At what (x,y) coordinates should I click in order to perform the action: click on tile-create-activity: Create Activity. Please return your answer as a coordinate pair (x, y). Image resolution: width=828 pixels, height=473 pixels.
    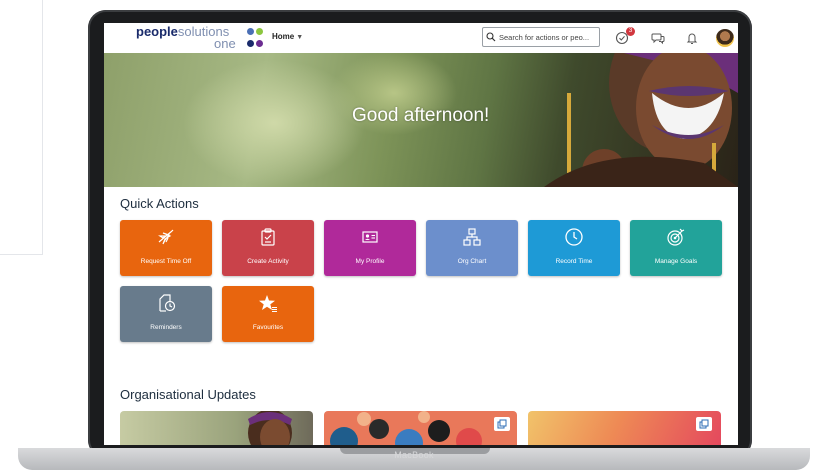
    Looking at the image, I should click on (268, 248).